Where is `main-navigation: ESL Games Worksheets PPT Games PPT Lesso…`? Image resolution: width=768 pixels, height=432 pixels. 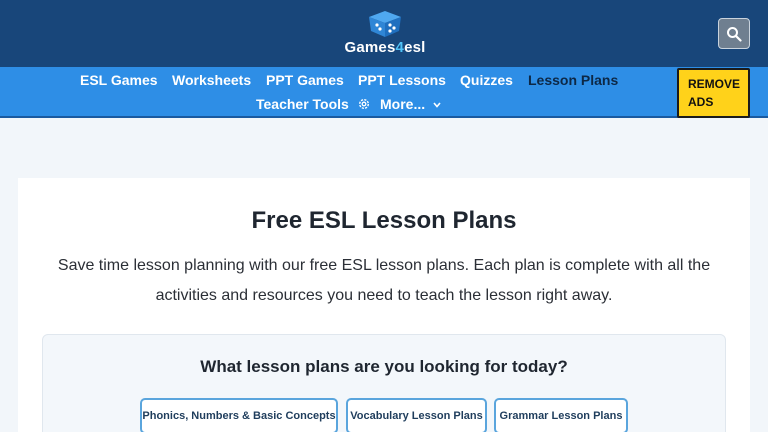 main-navigation: ESL Games Worksheets PPT Games PPT Lesso… is located at coordinates (384, 92).